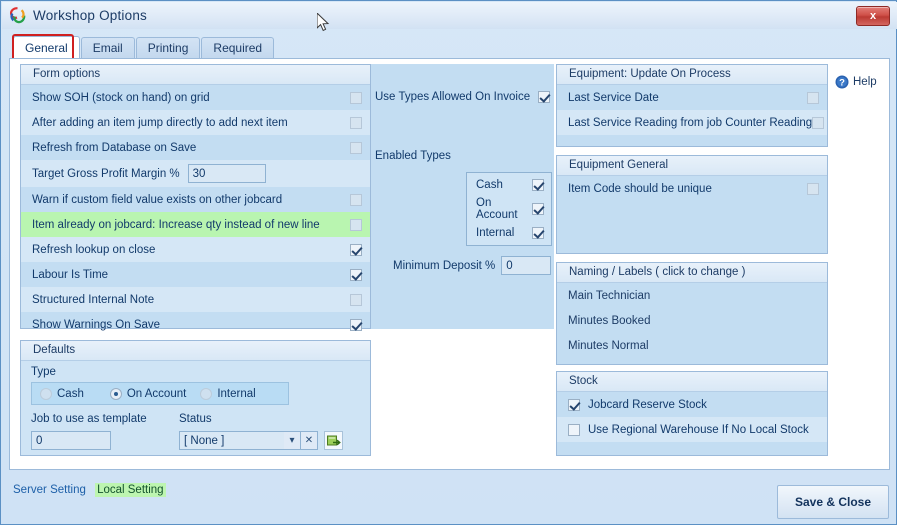  I want to click on naming-label: Main Technician, so click(609, 295).